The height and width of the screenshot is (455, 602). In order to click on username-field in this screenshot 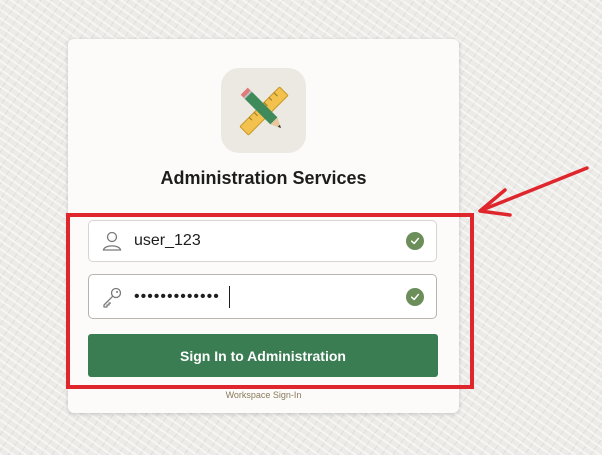, I will do `click(262, 241)`.